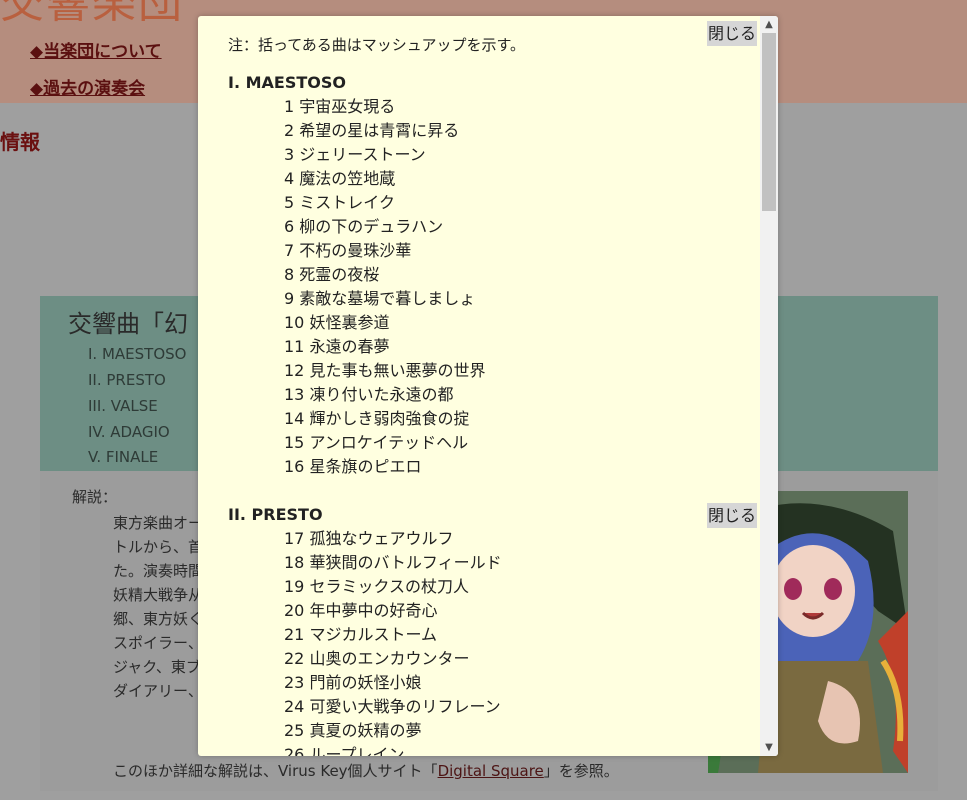 The width and height of the screenshot is (967, 800). Describe the element at coordinates (275, 771) in the screenshot. I see `footer-prefix: このほか詳細な解説は、Virus Key個人サイト「` at that location.